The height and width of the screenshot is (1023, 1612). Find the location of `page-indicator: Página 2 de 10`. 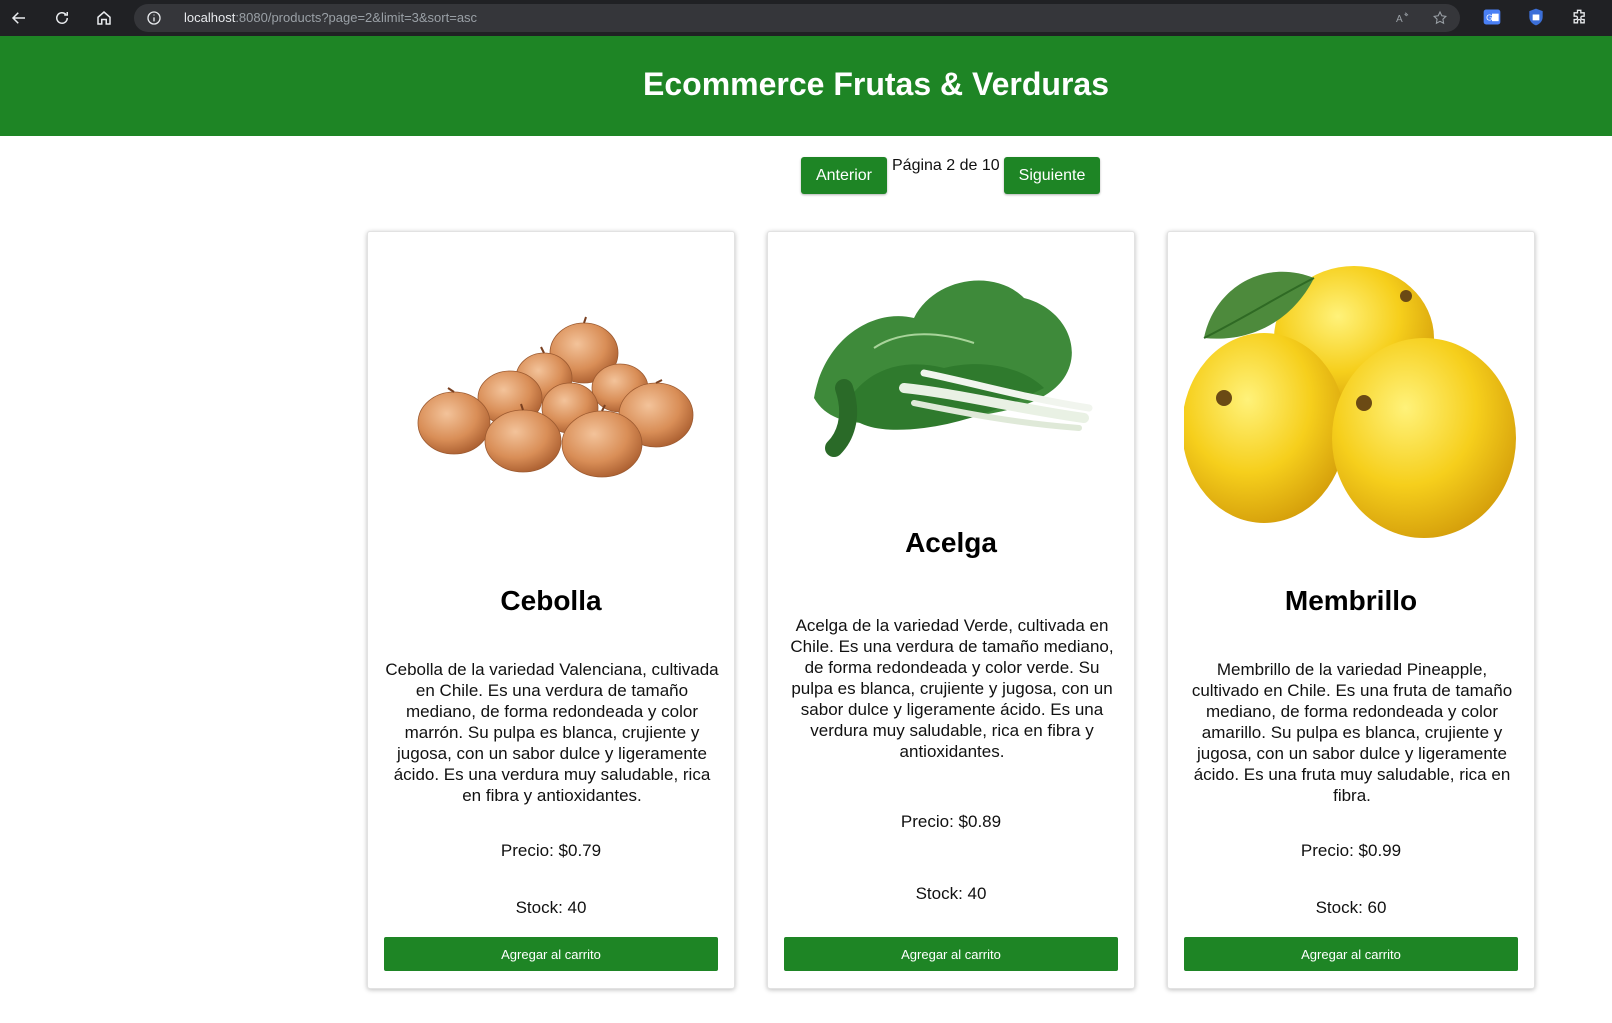

page-indicator: Página 2 de 10 is located at coordinates (946, 165).